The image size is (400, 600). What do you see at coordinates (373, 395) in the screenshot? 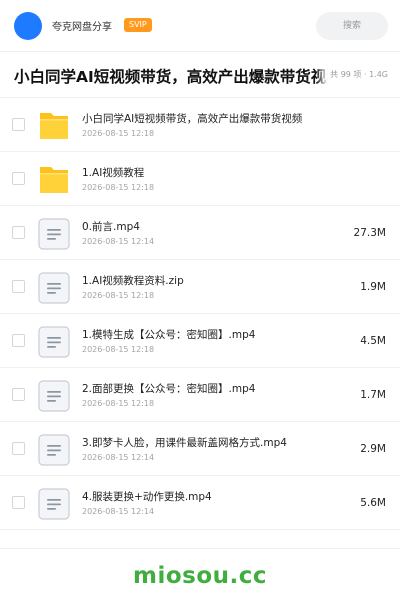
I see `file-size: 1.7M` at bounding box center [373, 395].